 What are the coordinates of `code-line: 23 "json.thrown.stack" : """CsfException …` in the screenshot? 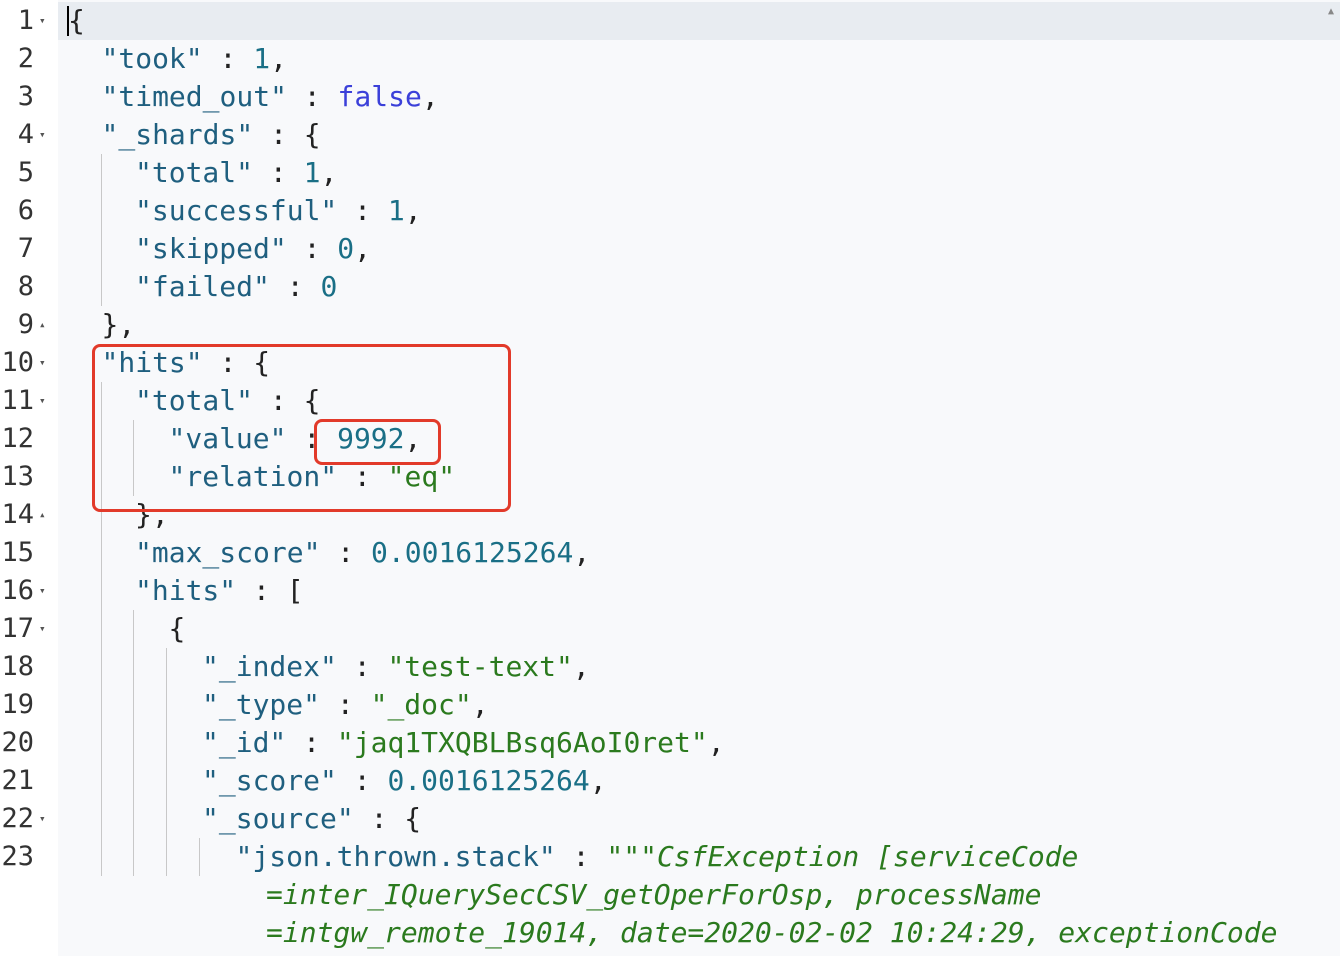 It's located at (670, 857).